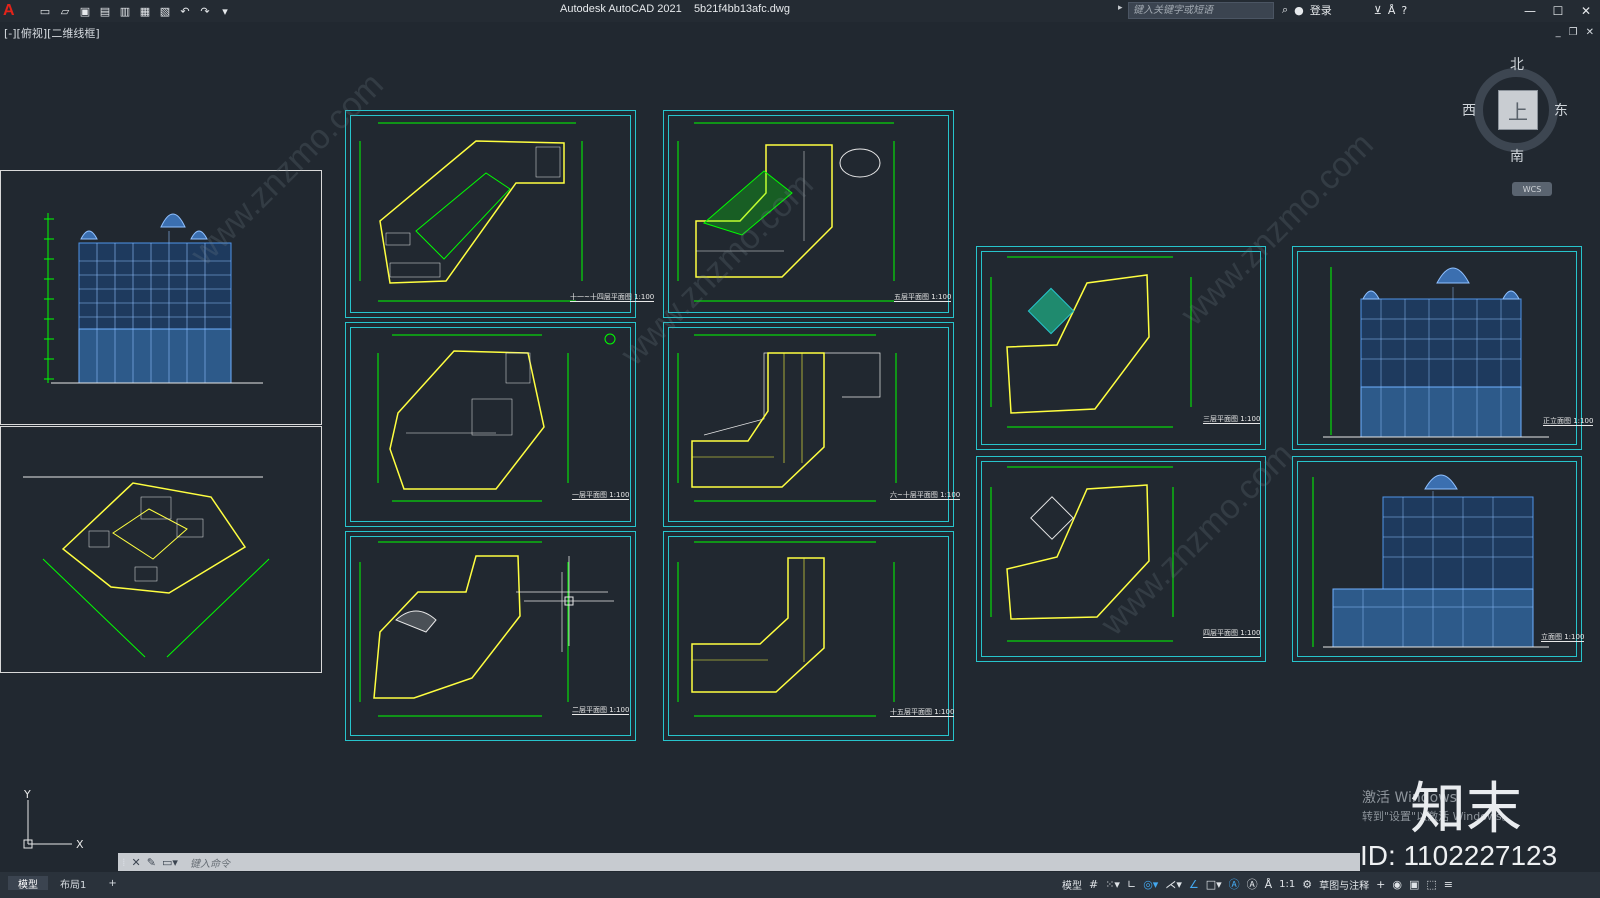 This screenshot has width=1600, height=898. What do you see at coordinates (1517, 64) in the screenshot?
I see `compass-north: 北` at bounding box center [1517, 64].